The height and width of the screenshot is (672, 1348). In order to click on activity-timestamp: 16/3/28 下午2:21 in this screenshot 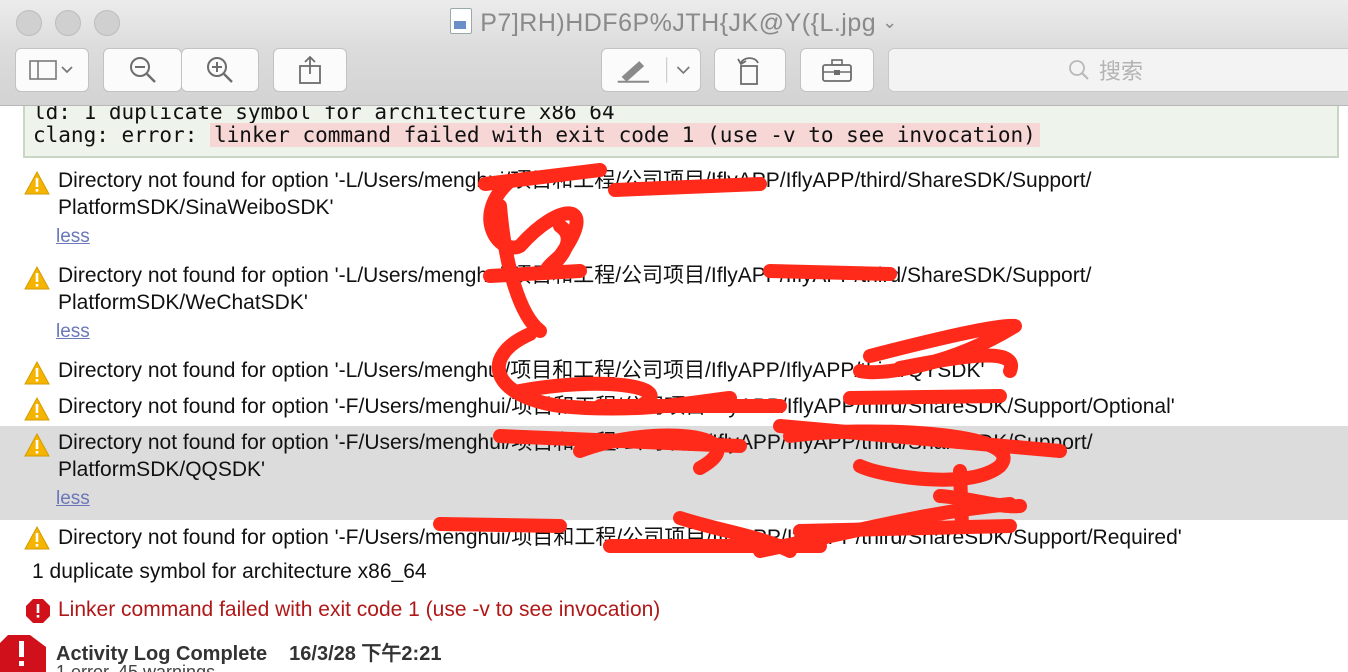, I will do `click(365, 654)`.